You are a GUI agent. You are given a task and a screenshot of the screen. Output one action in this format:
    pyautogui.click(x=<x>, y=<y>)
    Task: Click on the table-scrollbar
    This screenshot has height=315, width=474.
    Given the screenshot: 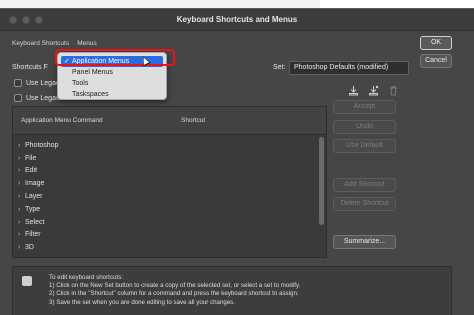 What is the action you would take?
    pyautogui.click(x=321, y=181)
    